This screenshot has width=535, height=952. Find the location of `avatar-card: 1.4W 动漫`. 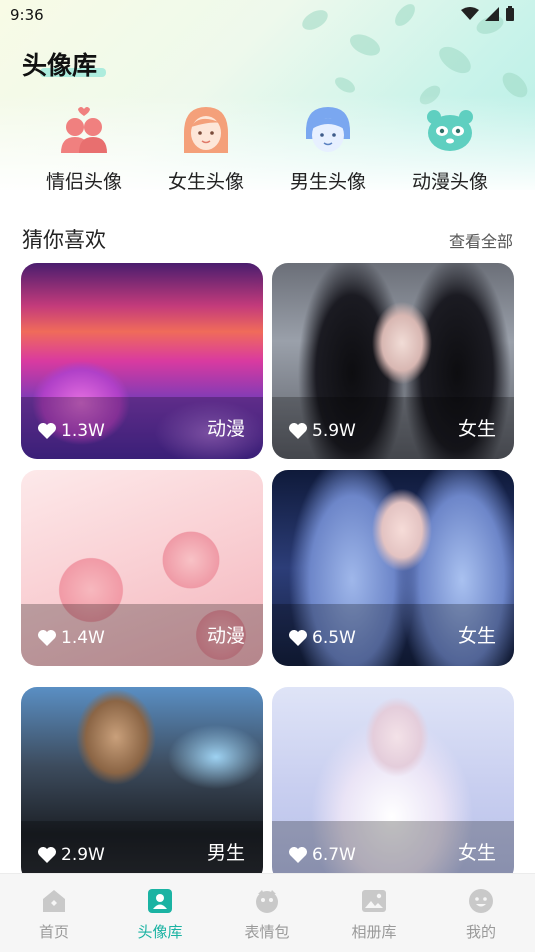

avatar-card: 1.4W 动漫 is located at coordinates (142, 568).